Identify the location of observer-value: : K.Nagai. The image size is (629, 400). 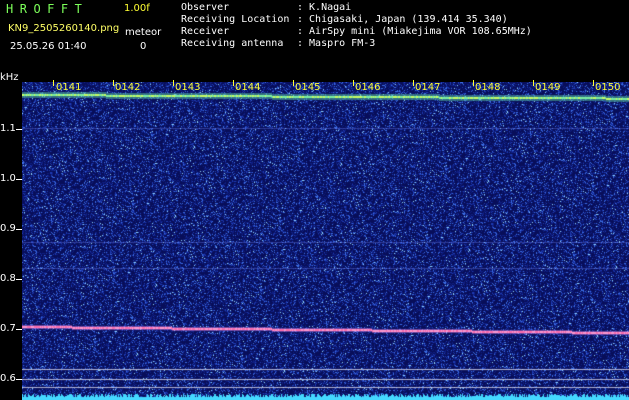
(324, 7).